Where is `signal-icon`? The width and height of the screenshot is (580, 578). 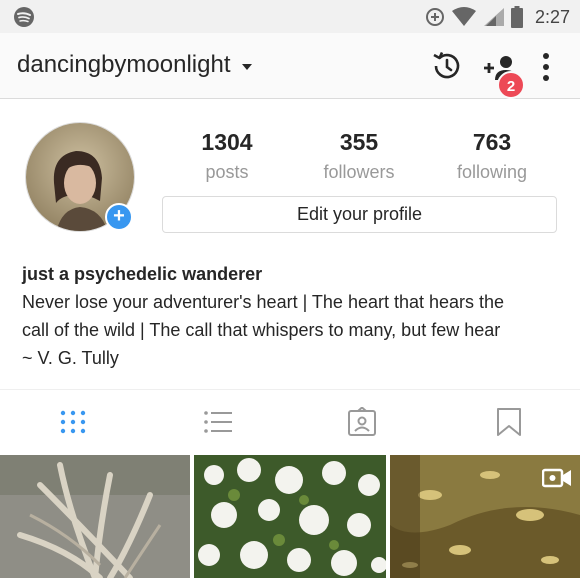 signal-icon is located at coordinates (493, 17).